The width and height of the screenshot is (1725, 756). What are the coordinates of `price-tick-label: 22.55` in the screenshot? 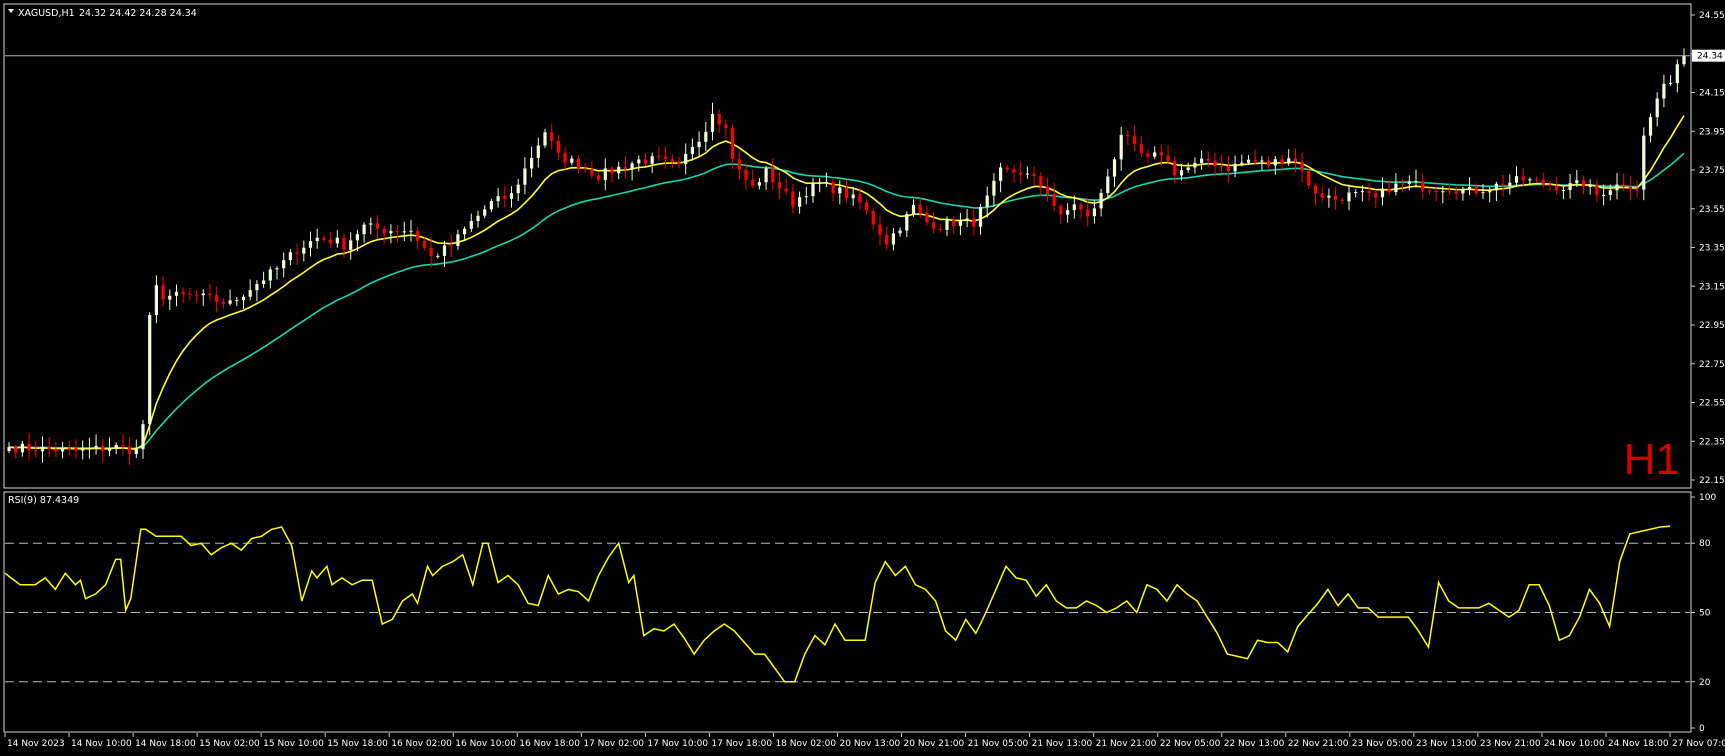 It's located at (1712, 404).